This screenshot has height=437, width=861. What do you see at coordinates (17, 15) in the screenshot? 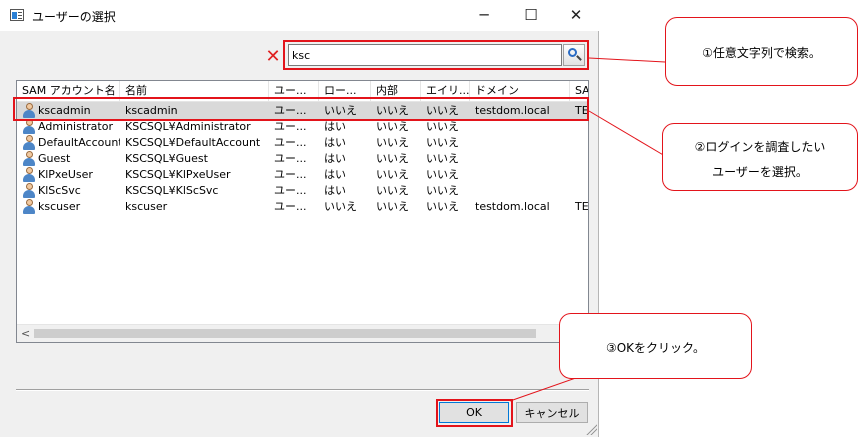
I see `app-icon` at bounding box center [17, 15].